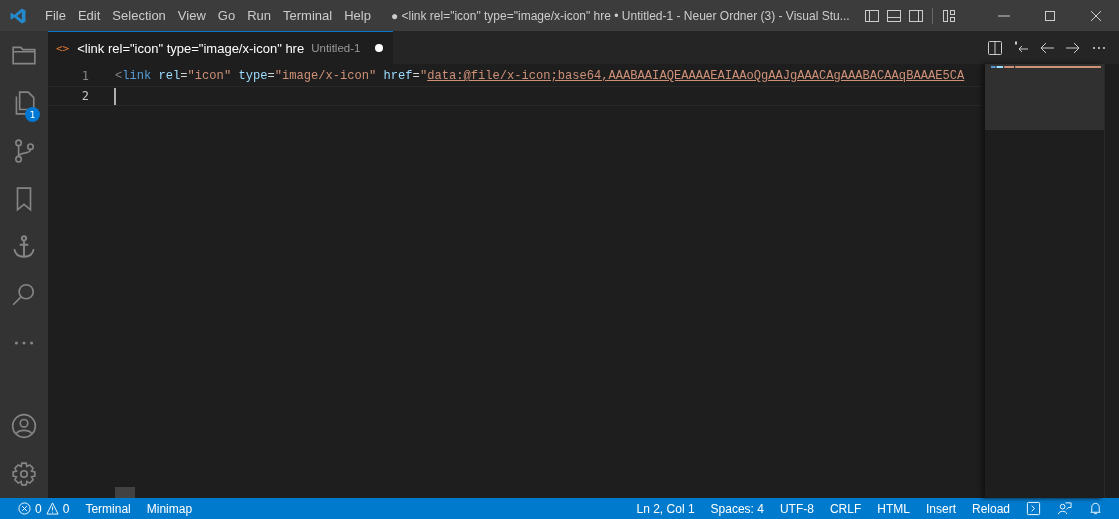 This screenshot has height=519, width=1119. What do you see at coordinates (871, 15) in the screenshot?
I see `sidebar-toggle-icon` at bounding box center [871, 15].